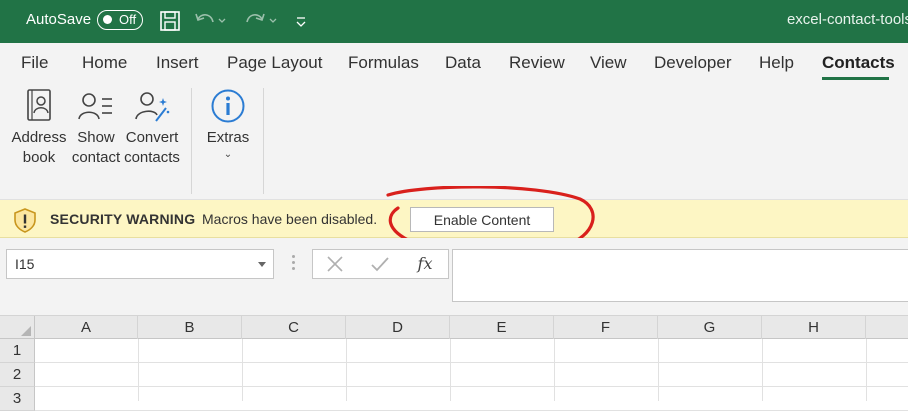 The image size is (908, 411). What do you see at coordinates (228, 106) in the screenshot?
I see `info-icon` at bounding box center [228, 106].